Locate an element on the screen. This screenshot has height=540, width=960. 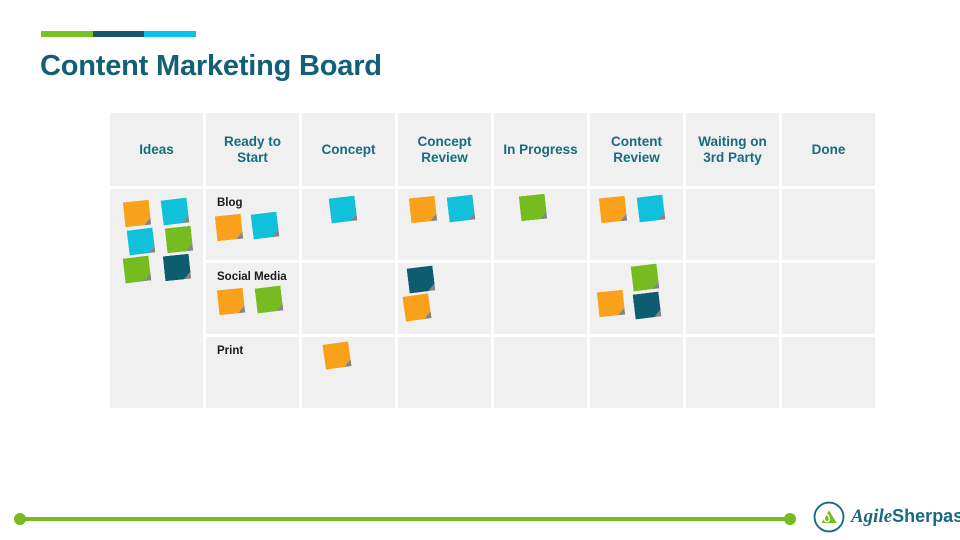
page-title: Content Marketing Board is located at coordinates (211, 66).